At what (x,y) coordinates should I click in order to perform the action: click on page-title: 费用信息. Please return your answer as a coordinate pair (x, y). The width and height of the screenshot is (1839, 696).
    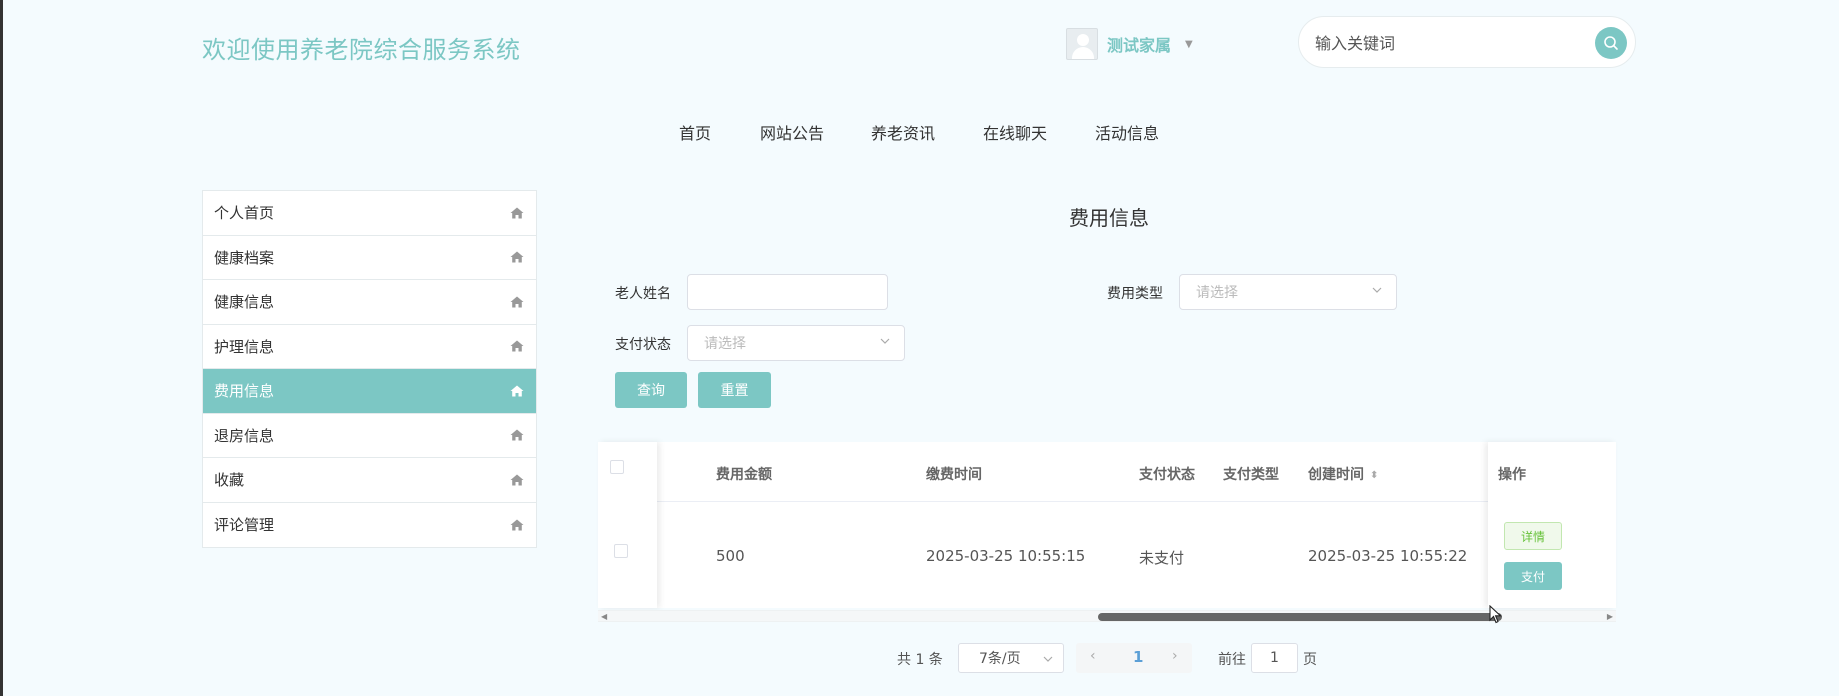
    Looking at the image, I should click on (1109, 218).